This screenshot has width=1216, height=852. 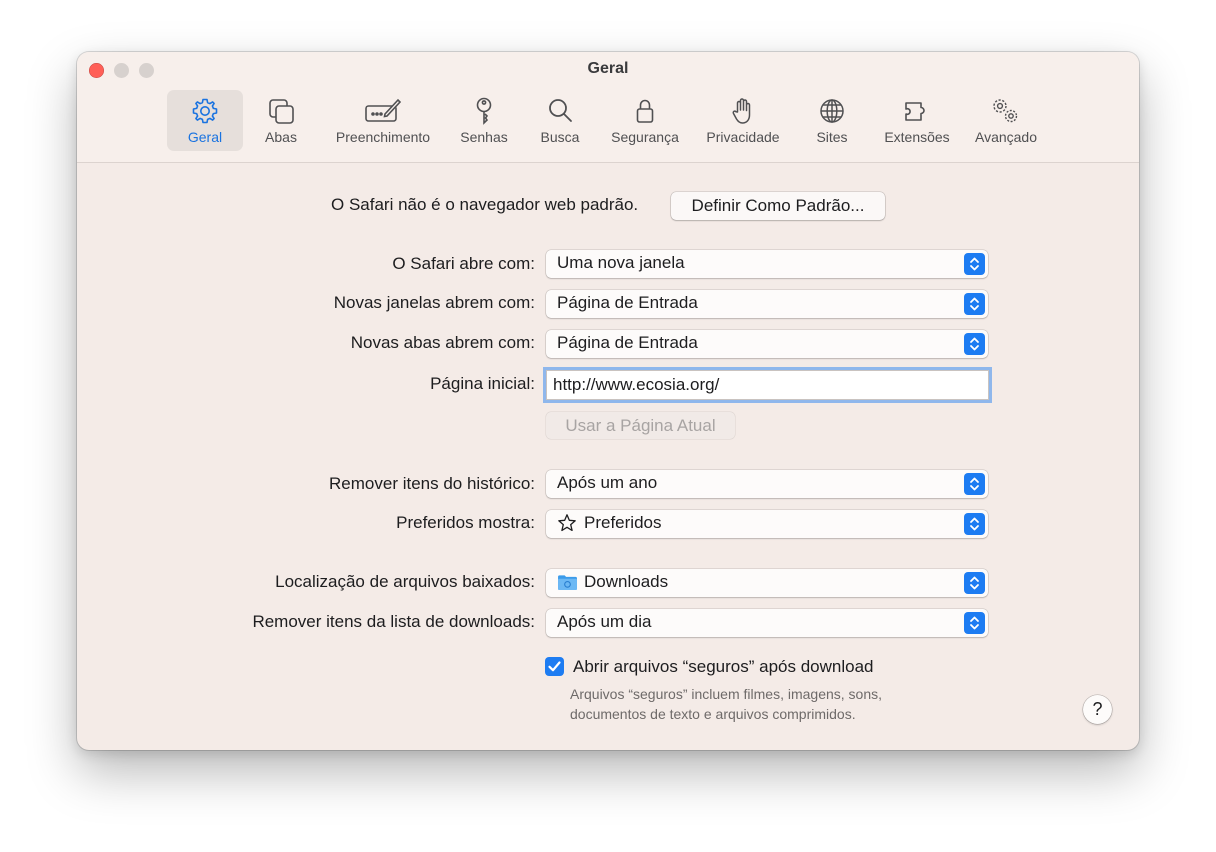 What do you see at coordinates (482, 383) in the screenshot?
I see `homepage-label: Página inicial:` at bounding box center [482, 383].